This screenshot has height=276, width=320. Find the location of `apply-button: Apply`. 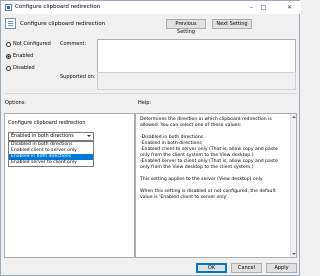

apply-button: Apply is located at coordinates (281, 268).